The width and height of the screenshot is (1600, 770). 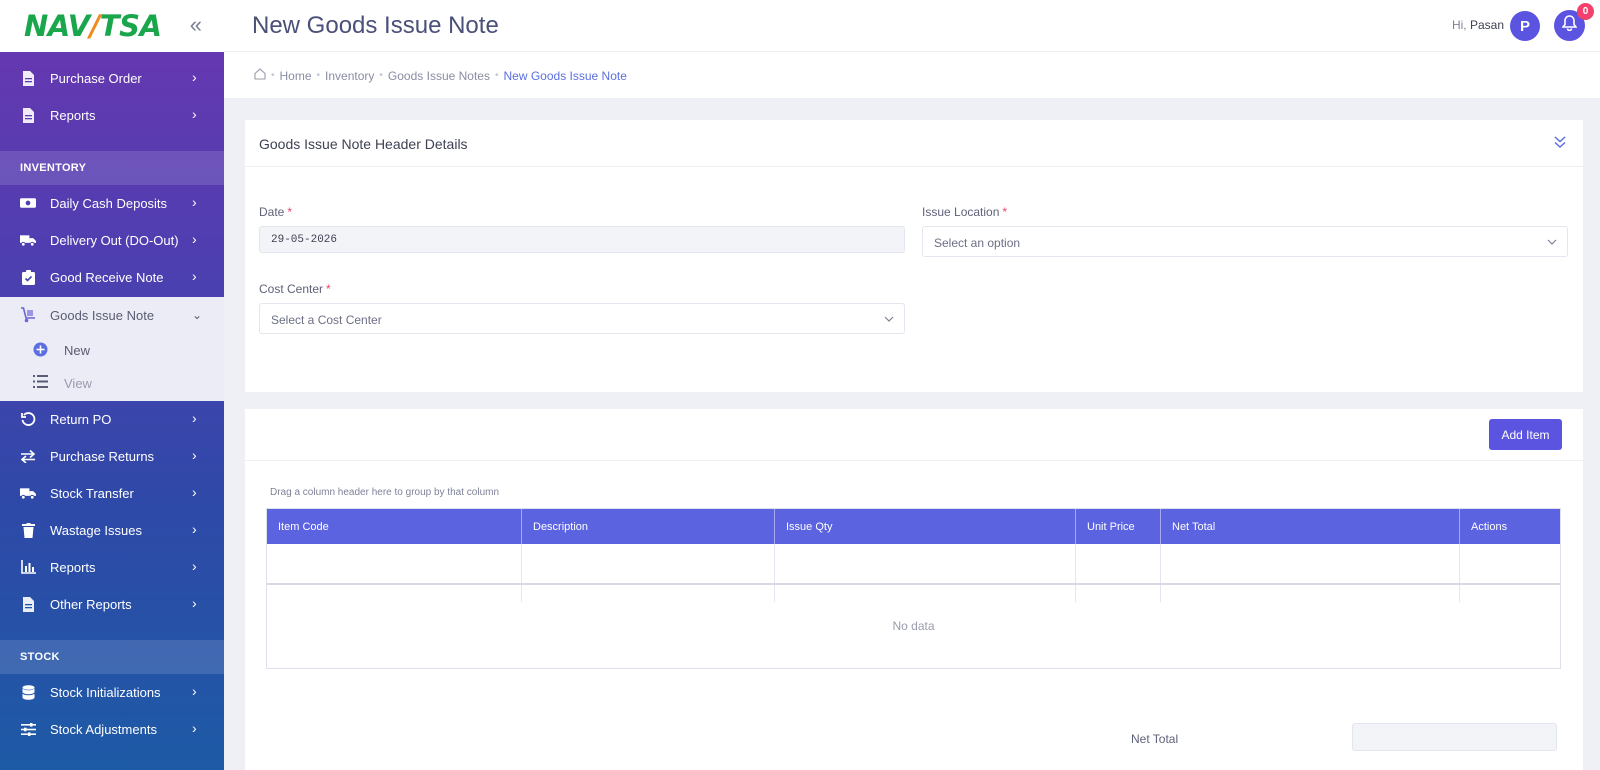 I want to click on navitsa-logo: NAV/TSA, so click(x=93, y=26).